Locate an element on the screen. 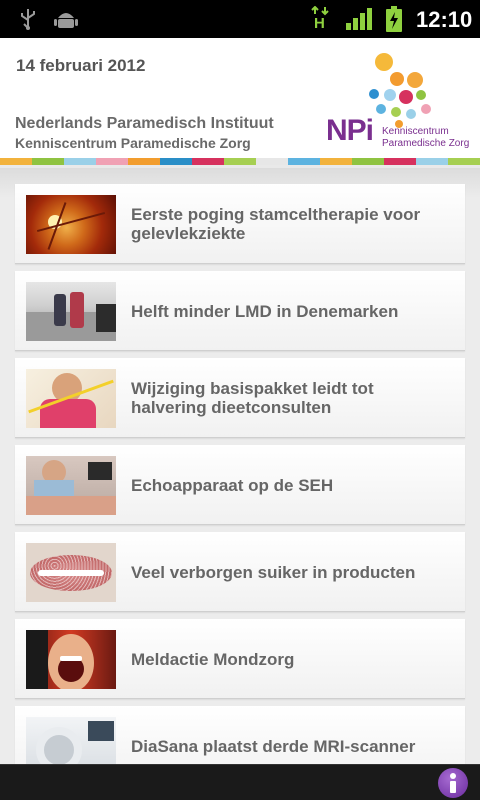  news-item: Meldactie Mondzorg is located at coordinates (240, 659).